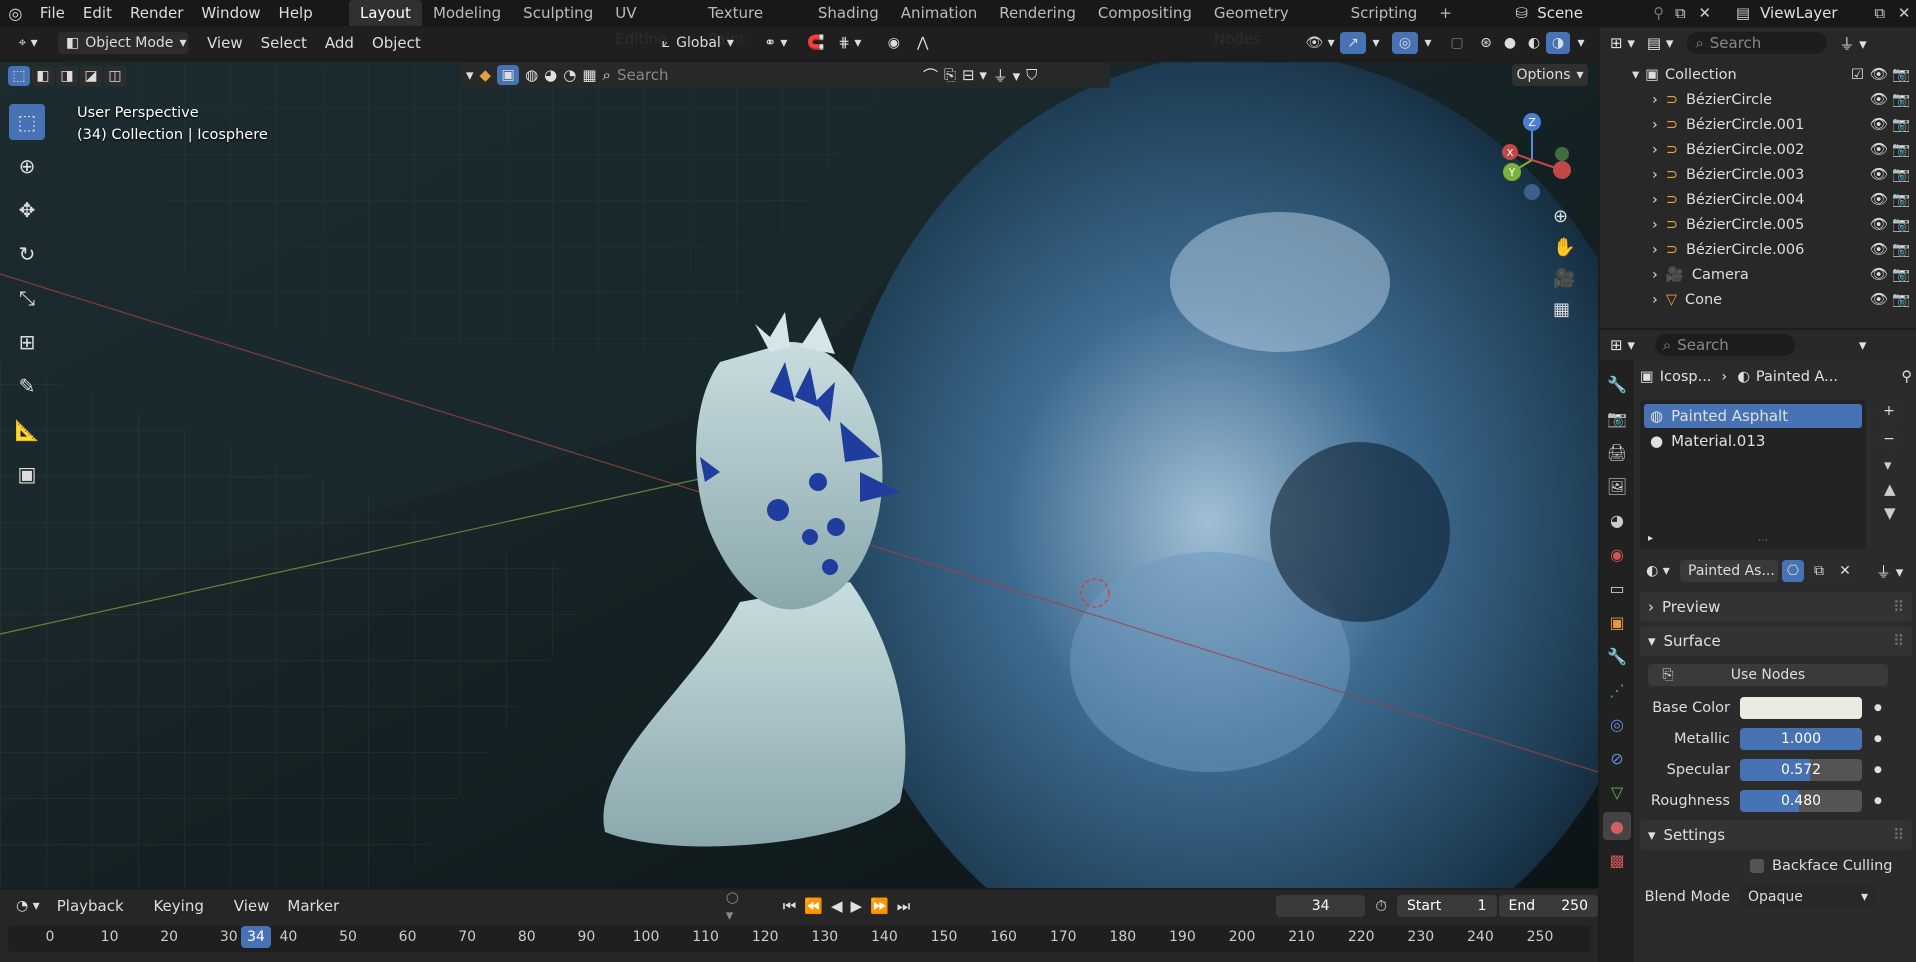 The image size is (1916, 962). I want to click on material-tab-icon: ●, so click(1617, 826).